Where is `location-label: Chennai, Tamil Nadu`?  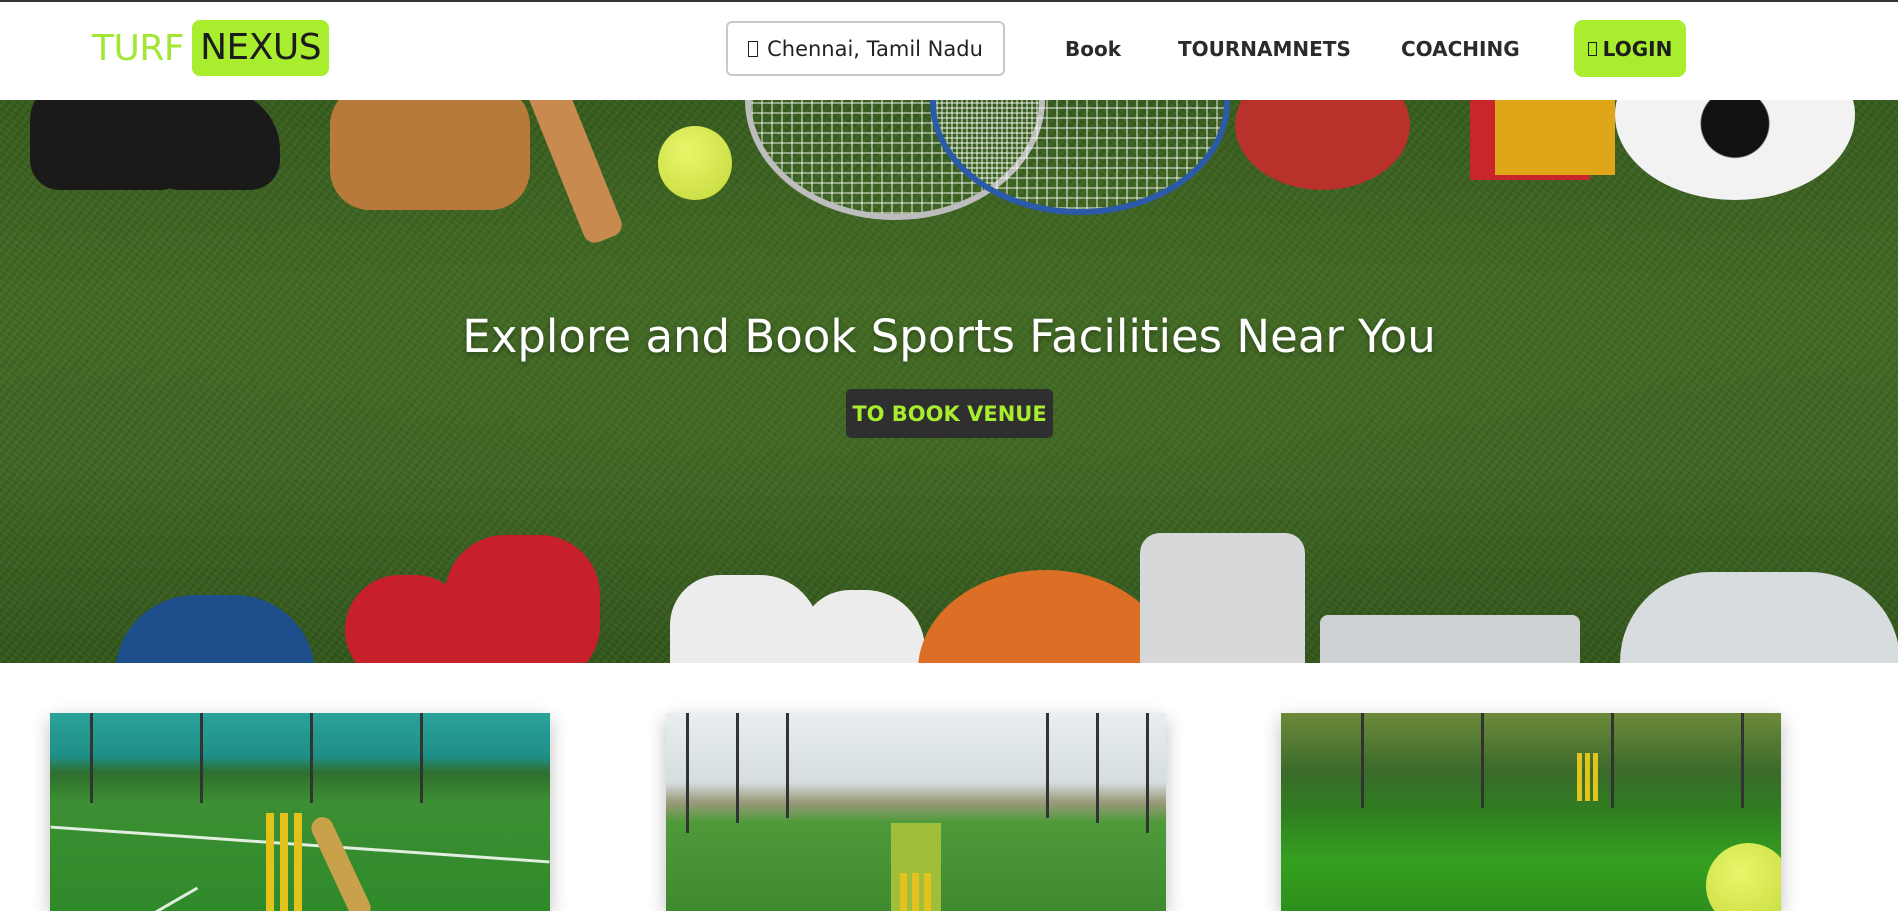 location-label: Chennai, Tamil Nadu is located at coordinates (875, 48).